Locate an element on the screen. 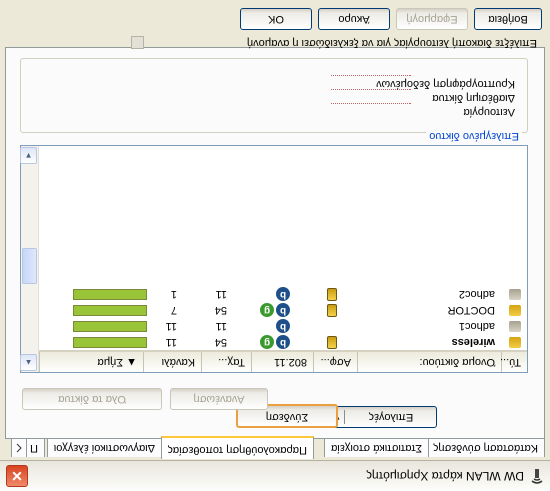 This screenshot has width=550, height=491. column-header-signal: ▲ Σήμα is located at coordinates (91, 362).